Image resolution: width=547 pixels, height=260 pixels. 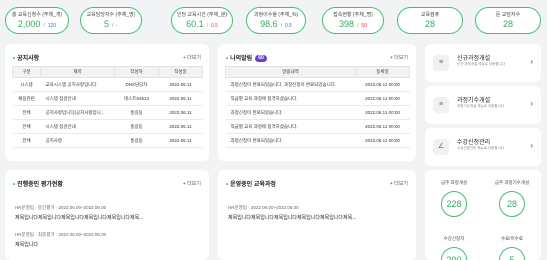 What do you see at coordinates (40, 185) in the screenshot?
I see `evaluation-title: 진행중인 평가현황` at bounding box center [40, 185].